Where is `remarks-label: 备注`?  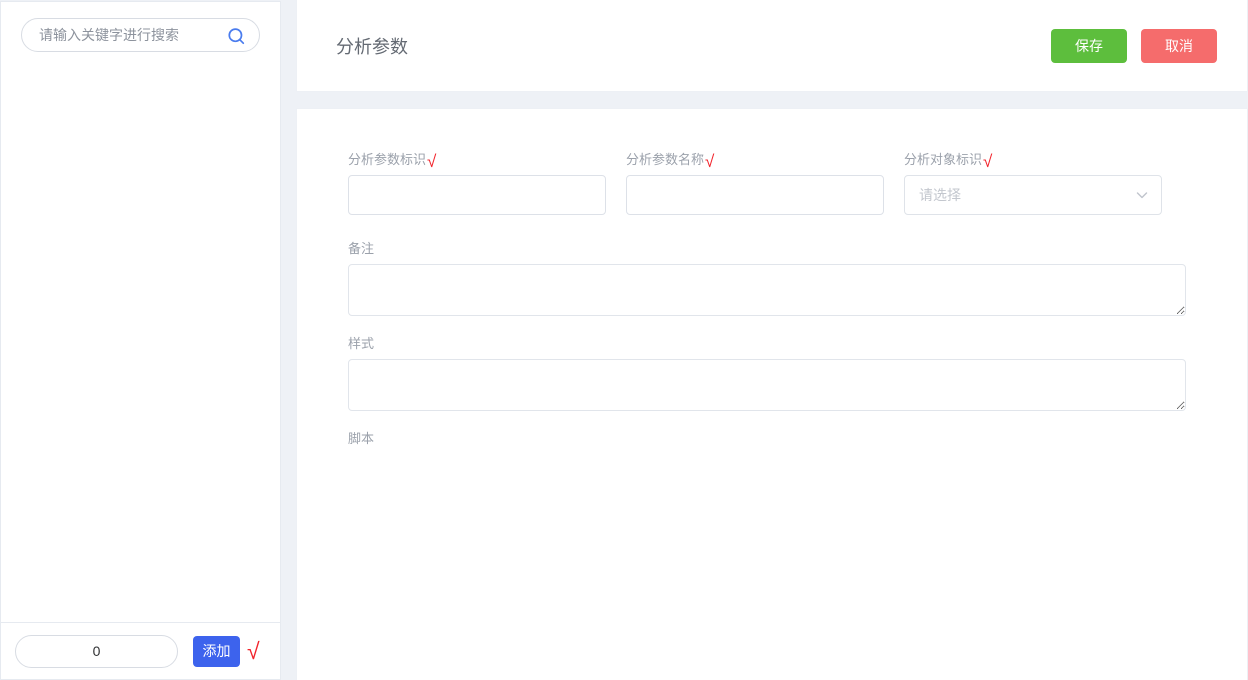 remarks-label: 备注 is located at coordinates (361, 248).